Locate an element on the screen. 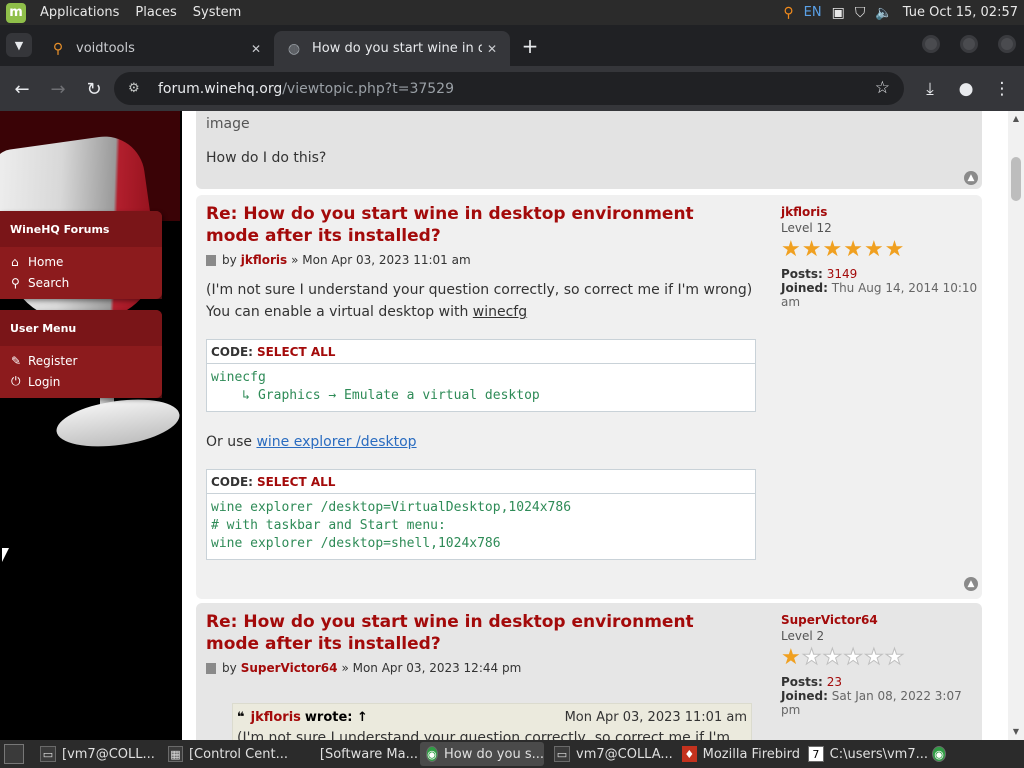  user-menu-body: ✎ Register ⏻ Login is located at coordinates (81, 372).